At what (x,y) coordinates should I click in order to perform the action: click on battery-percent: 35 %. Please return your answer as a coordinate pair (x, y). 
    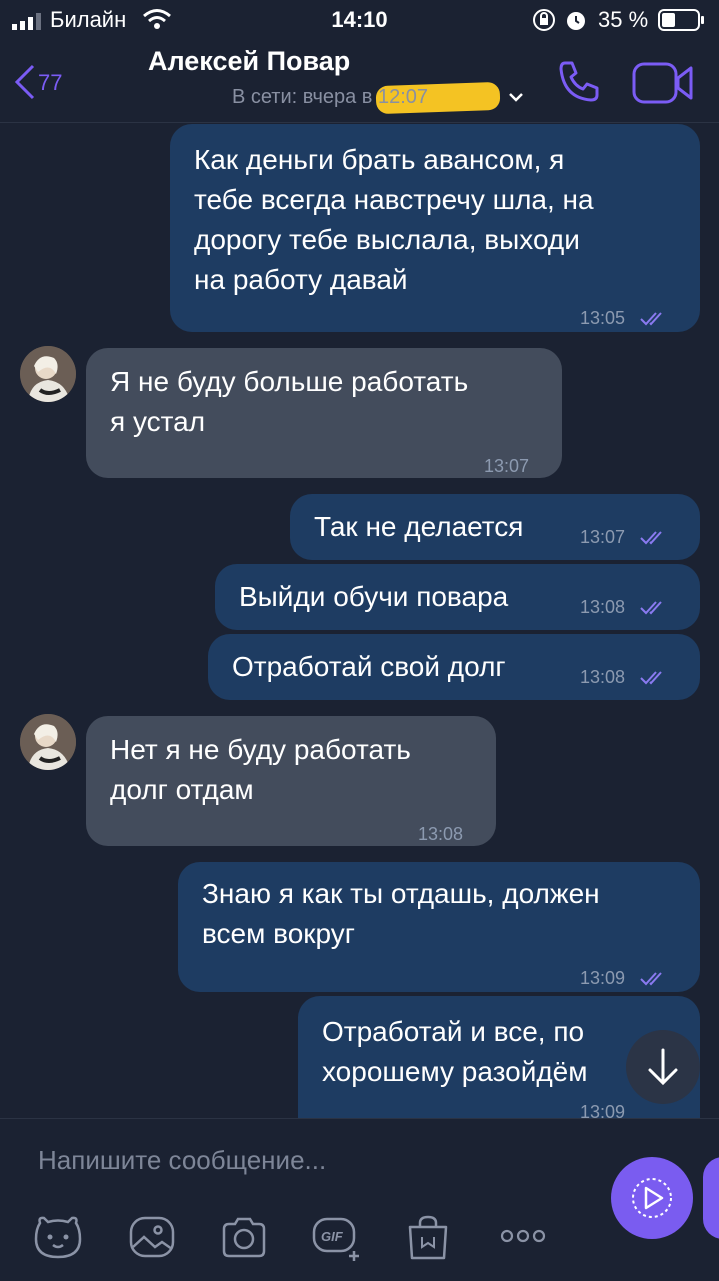
    Looking at the image, I should click on (623, 19).